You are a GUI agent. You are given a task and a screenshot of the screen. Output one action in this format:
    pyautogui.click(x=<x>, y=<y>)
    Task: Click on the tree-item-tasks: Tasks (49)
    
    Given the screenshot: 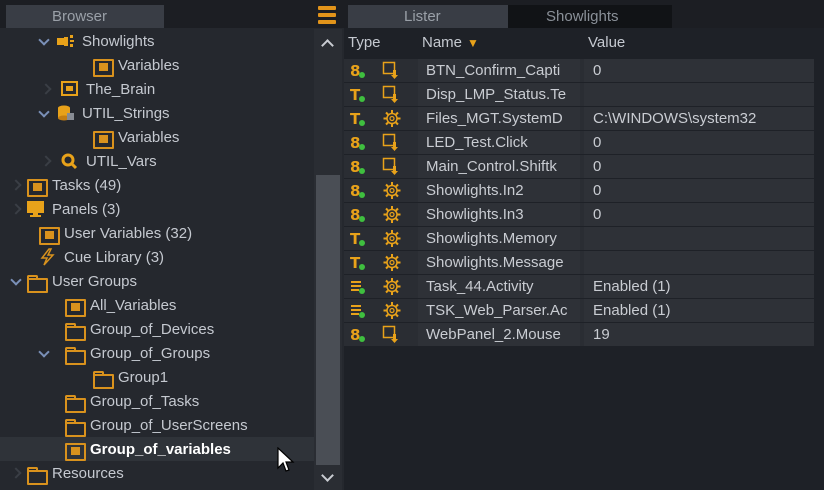 What is the action you would take?
    pyautogui.click(x=157, y=185)
    